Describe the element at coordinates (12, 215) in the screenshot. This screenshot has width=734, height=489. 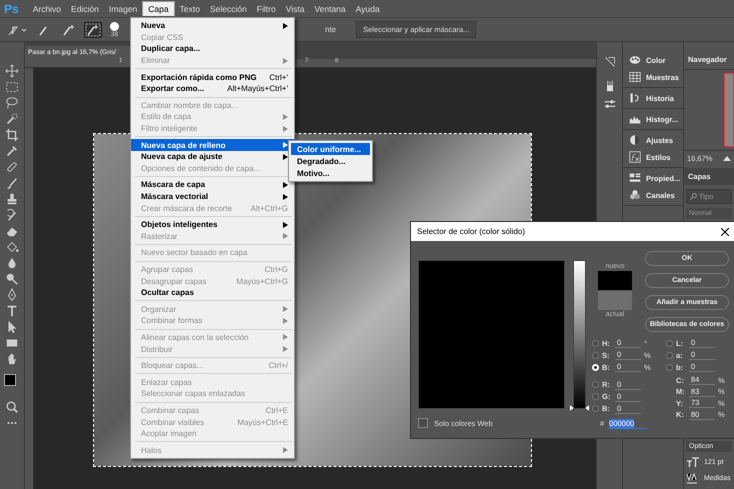
I see `history-brush-icon` at that location.